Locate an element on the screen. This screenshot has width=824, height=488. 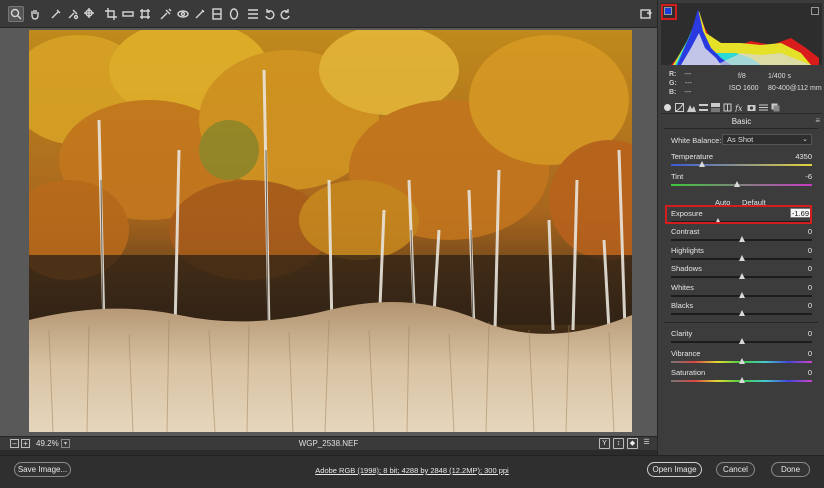
saturation-slider: Saturation 0 is located at coordinates (741, 377).